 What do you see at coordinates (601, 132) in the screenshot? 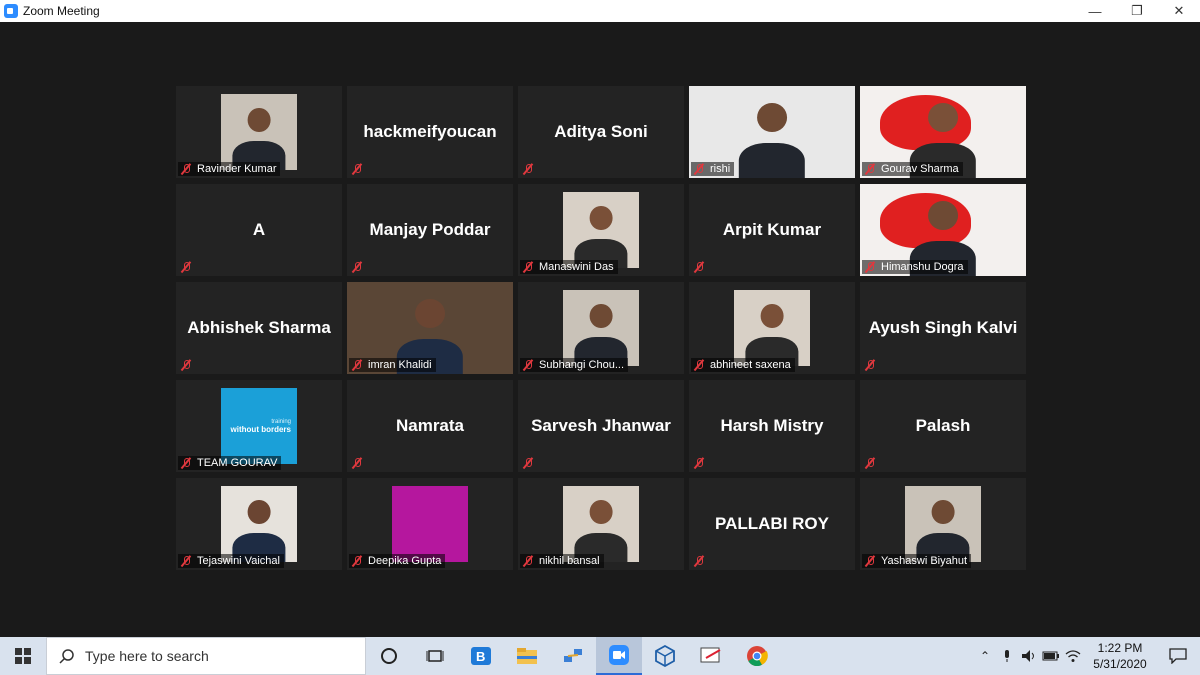
I see `participant-tile: Aditya Soni` at bounding box center [601, 132].